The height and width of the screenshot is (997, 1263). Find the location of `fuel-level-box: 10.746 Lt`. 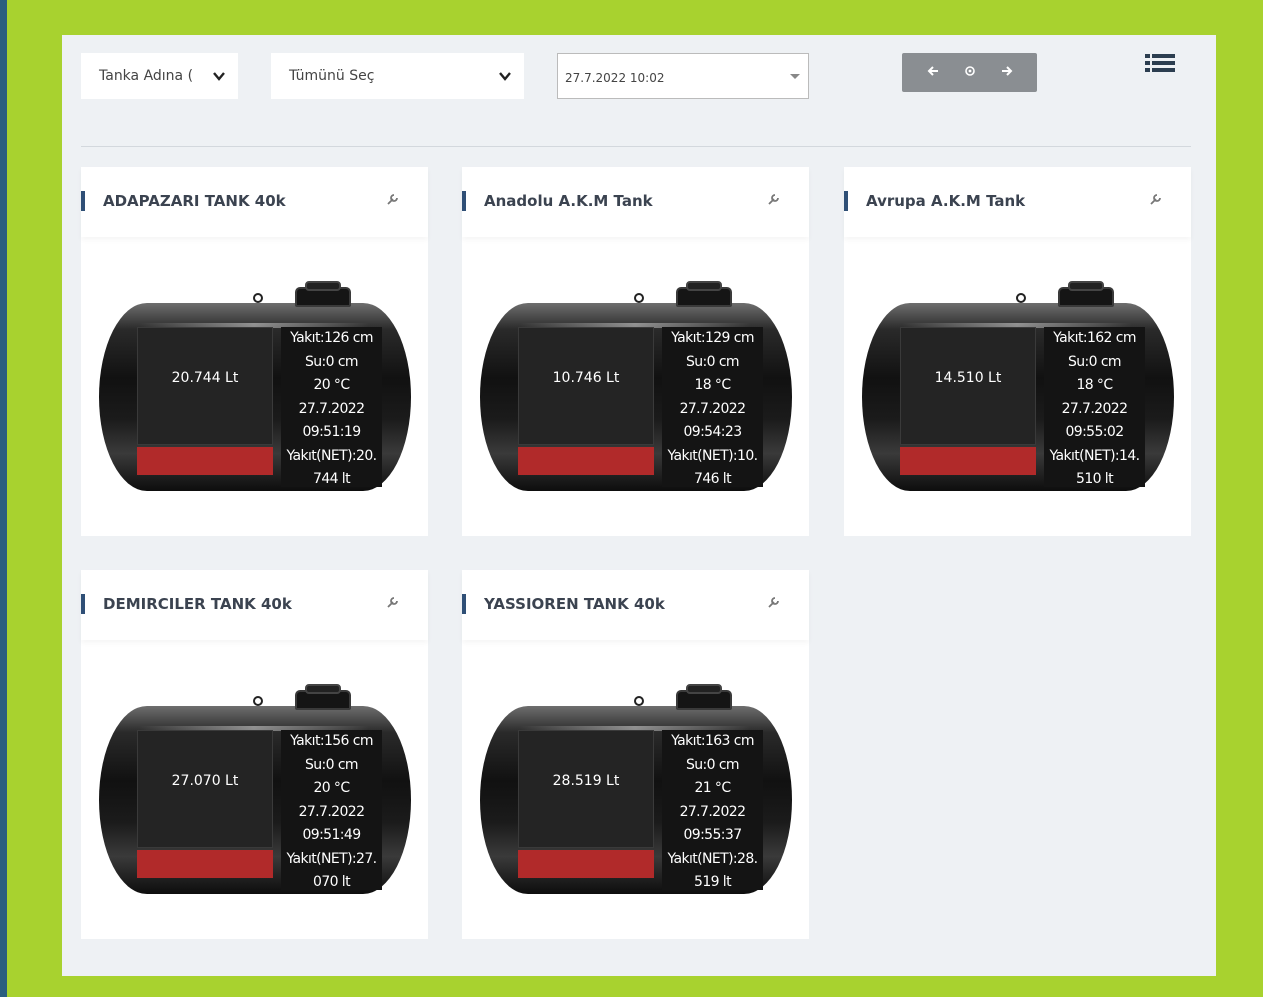

fuel-level-box: 10.746 Lt is located at coordinates (586, 386).